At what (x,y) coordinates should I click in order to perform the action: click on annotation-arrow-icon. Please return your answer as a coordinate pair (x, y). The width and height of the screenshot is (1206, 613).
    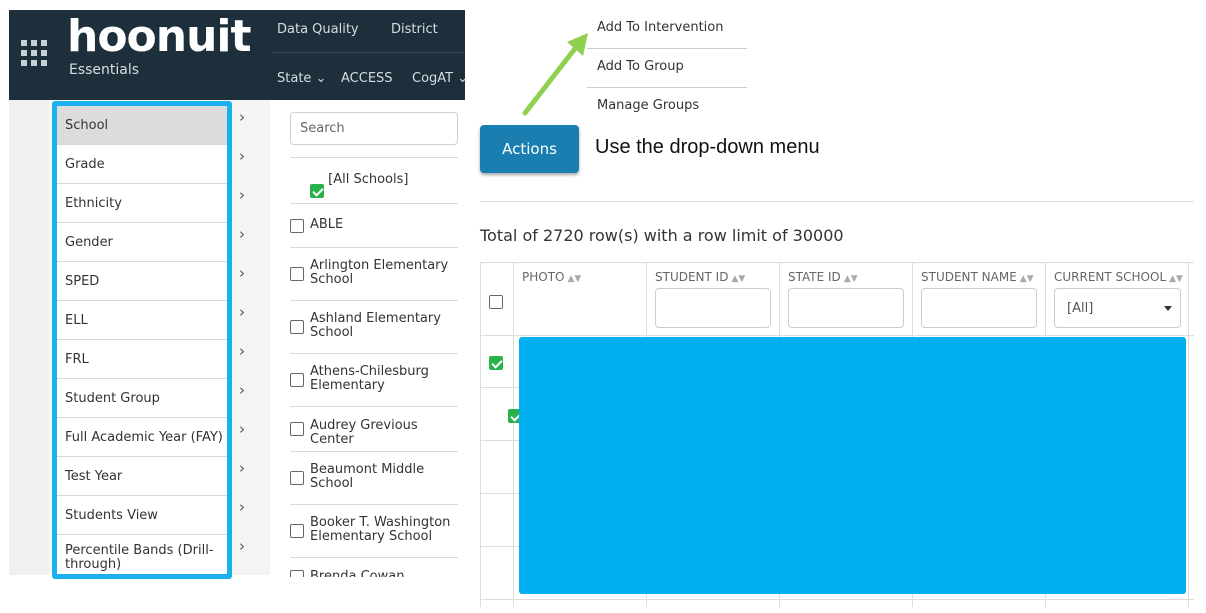
    Looking at the image, I should click on (555, 74).